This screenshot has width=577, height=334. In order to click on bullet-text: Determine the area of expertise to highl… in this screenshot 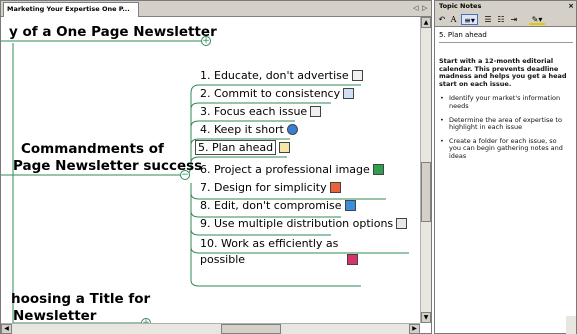, I will do `click(505, 123)`.